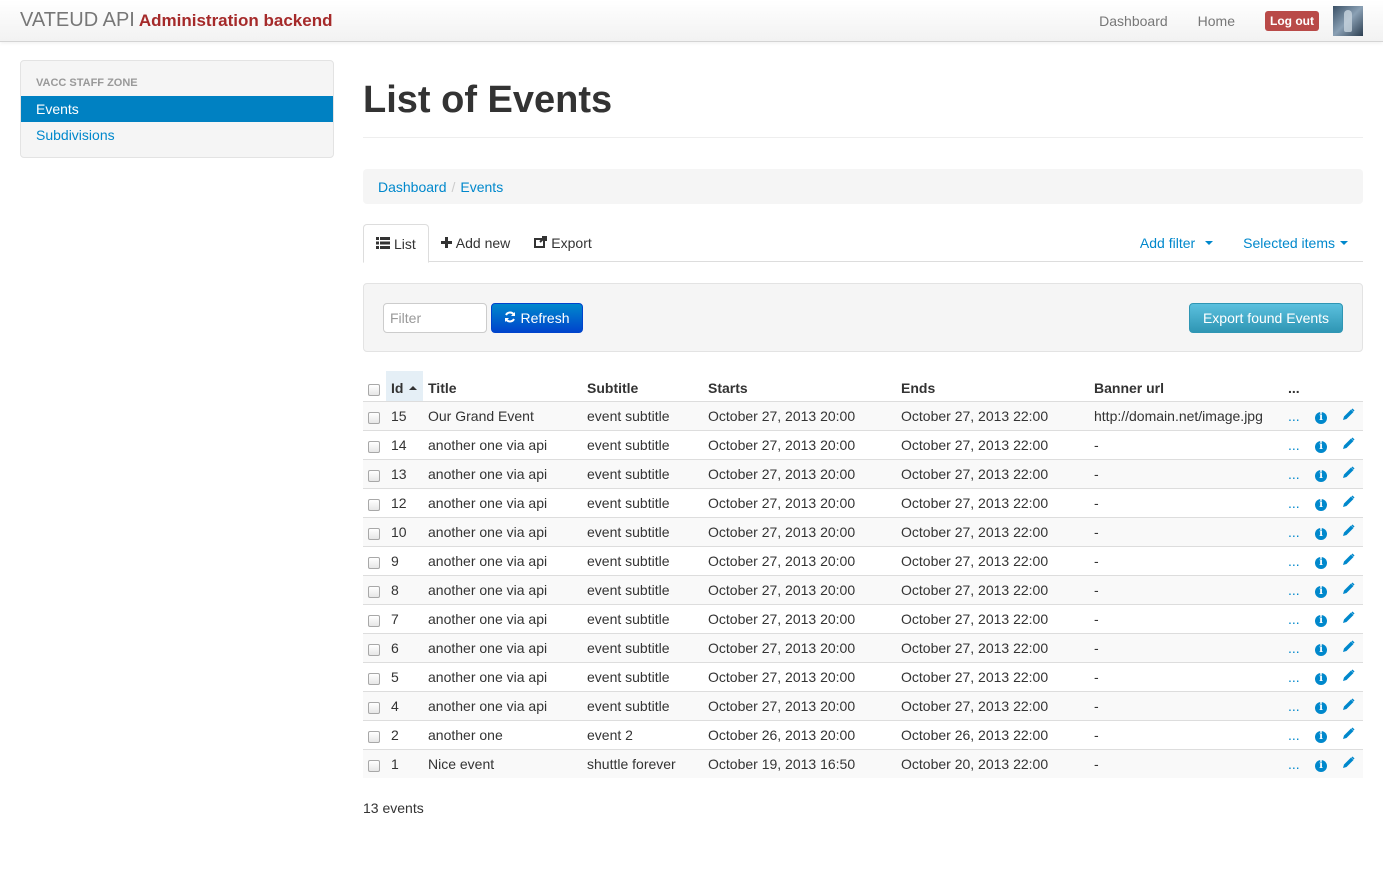 The width and height of the screenshot is (1383, 878). Describe the element at coordinates (404, 560) in the screenshot. I see `cell-id: 9` at that location.